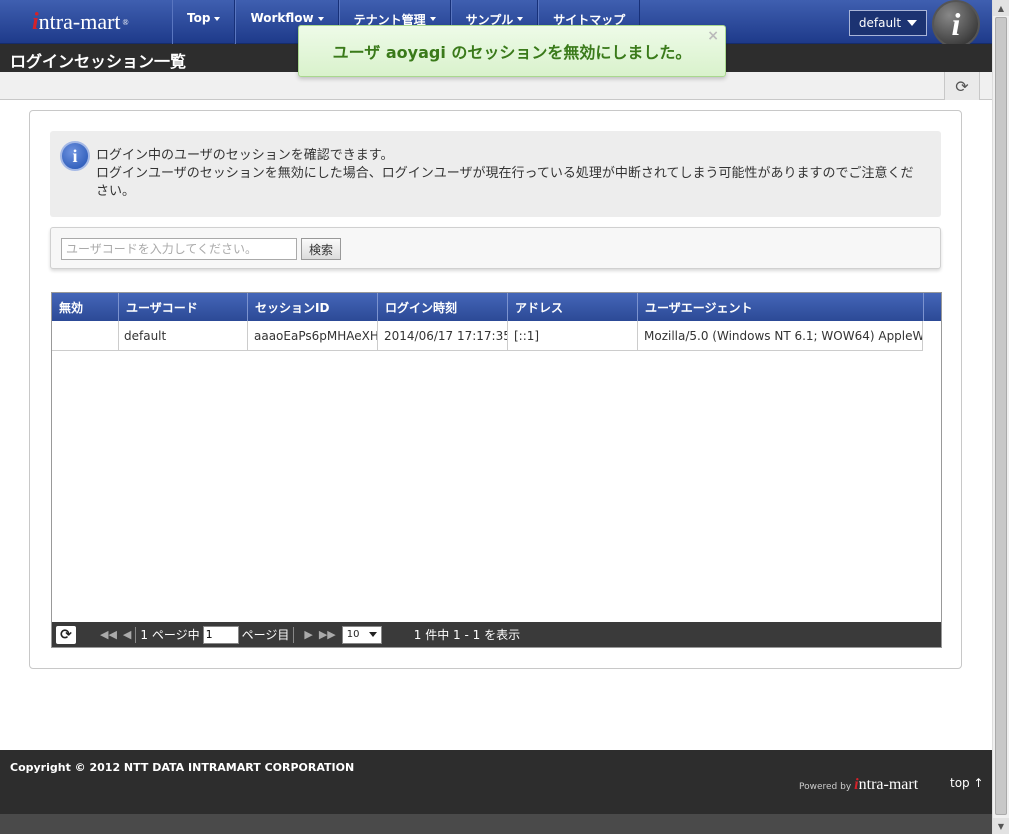 The height and width of the screenshot is (834, 1009). I want to click on user-menu-button: default, so click(888, 23).